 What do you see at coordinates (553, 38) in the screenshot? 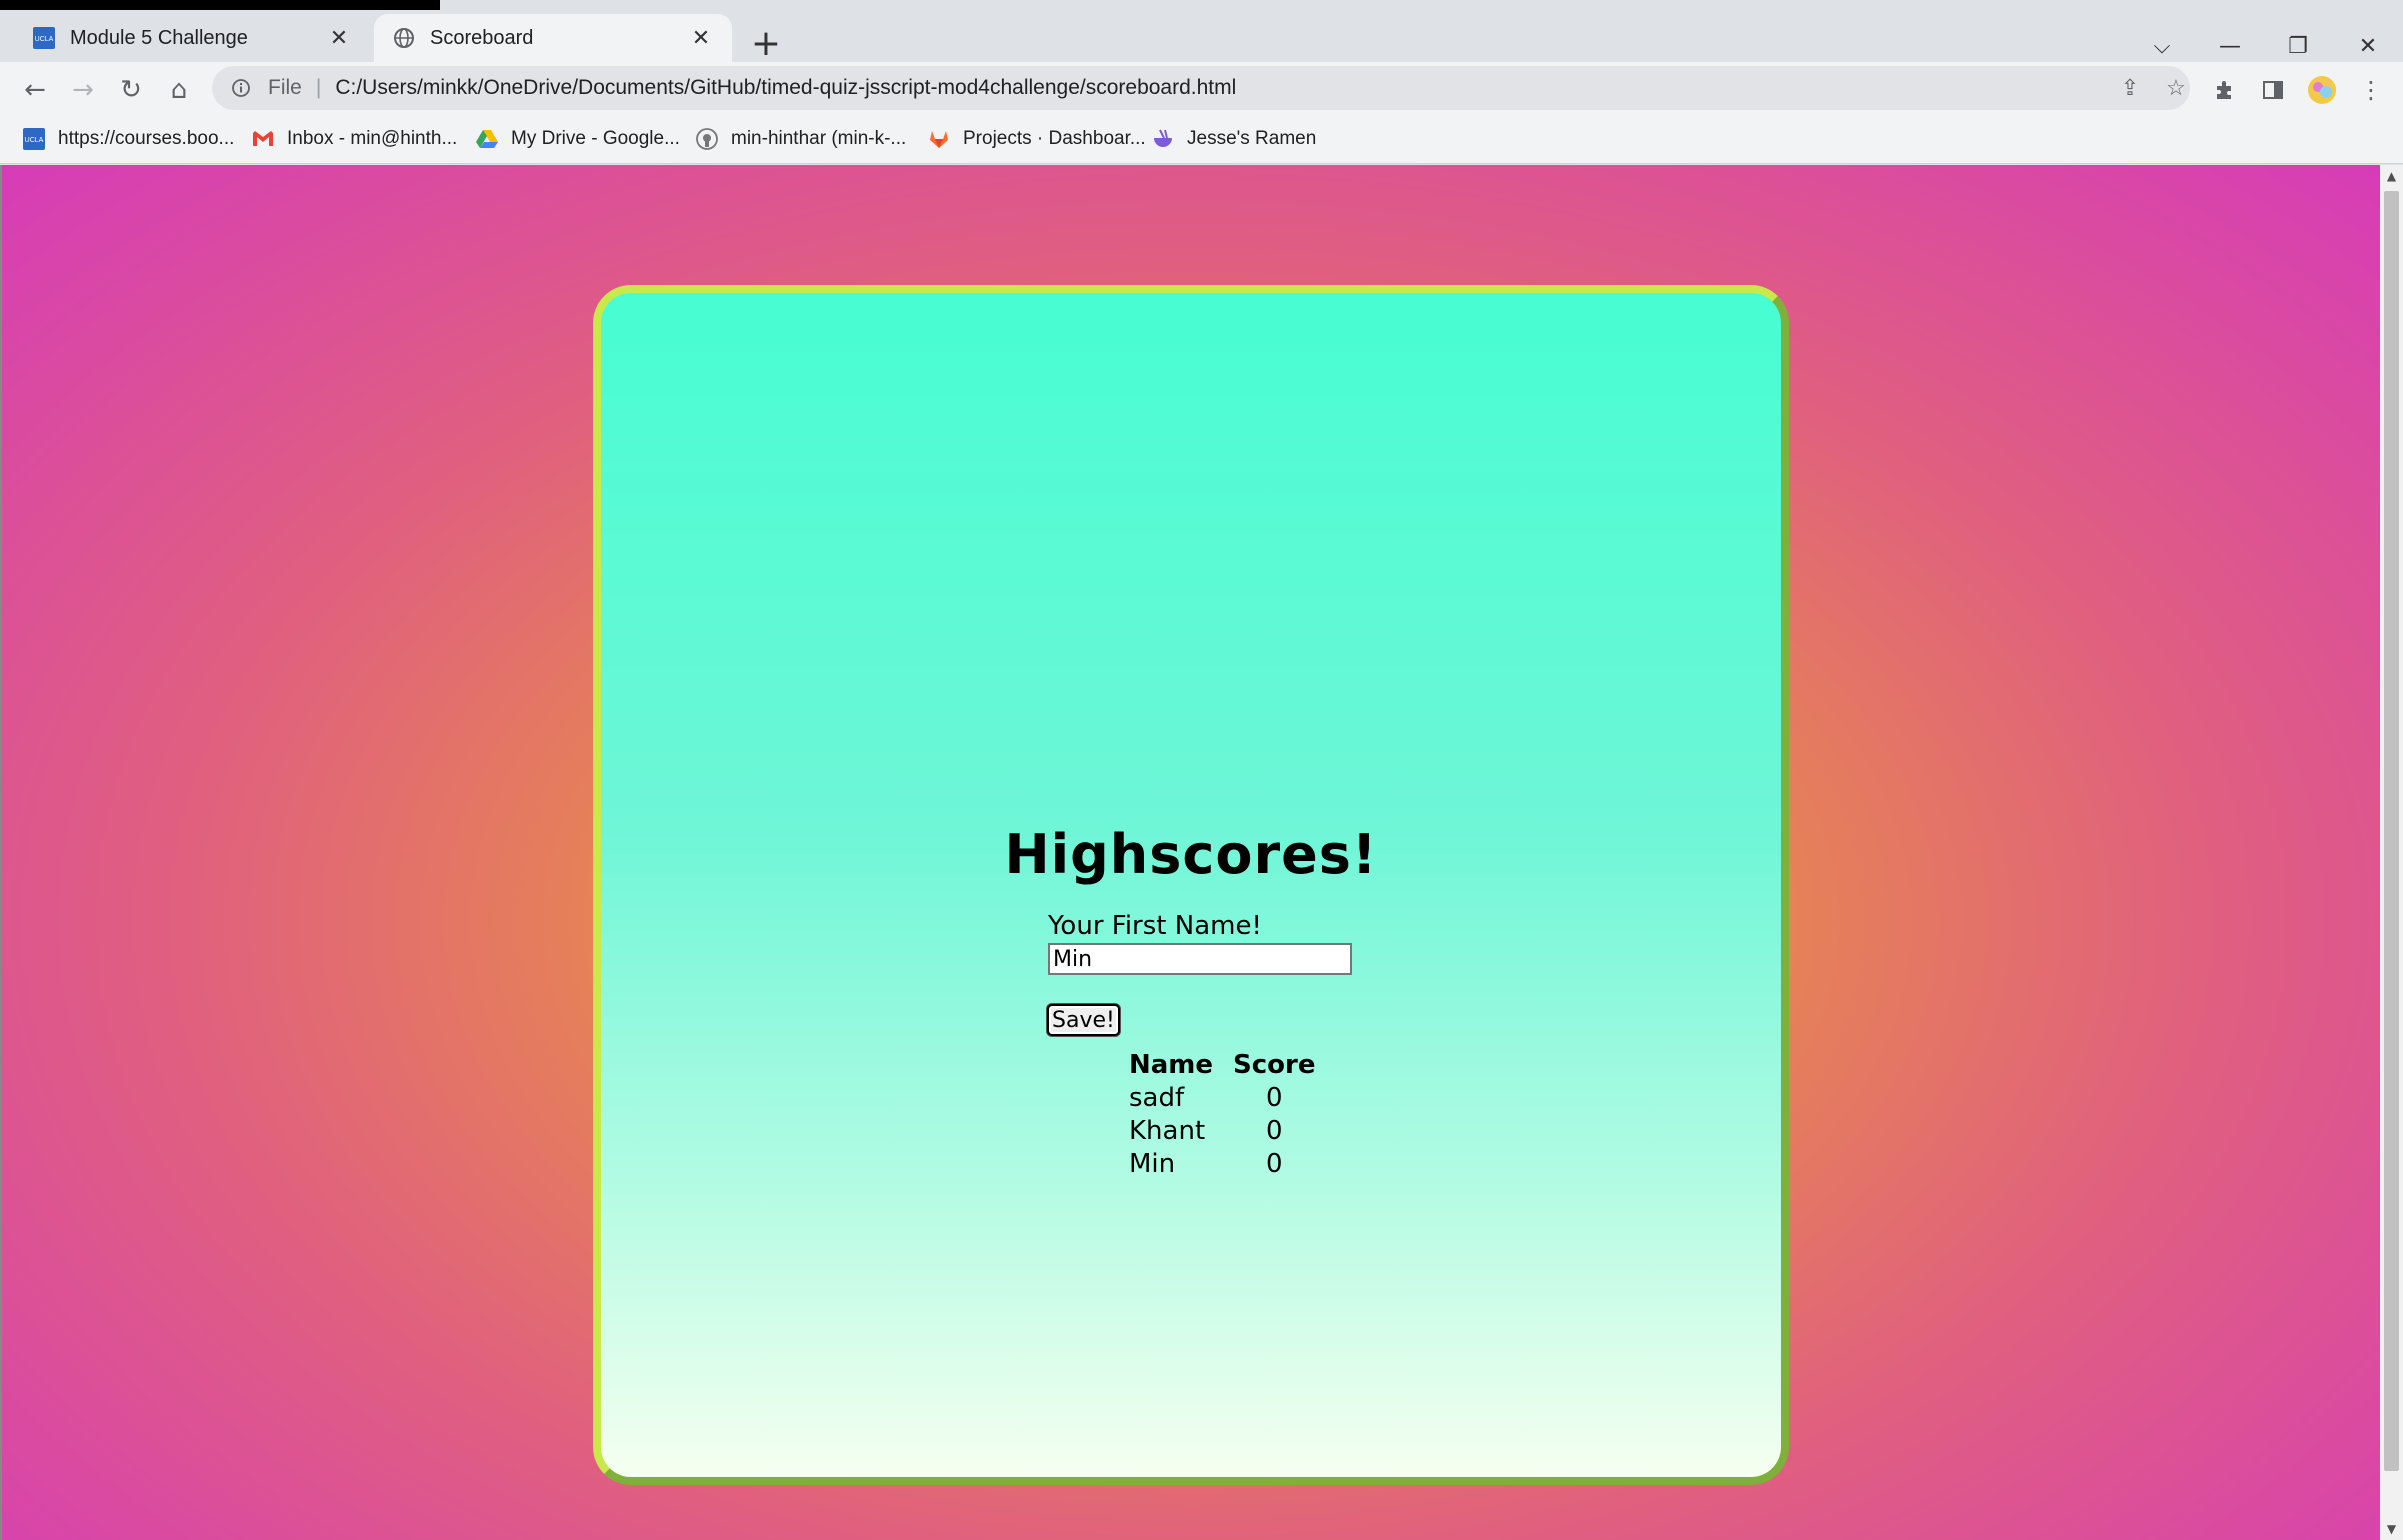
I see `tab-scoreboard: Scoreboard ✕` at bounding box center [553, 38].